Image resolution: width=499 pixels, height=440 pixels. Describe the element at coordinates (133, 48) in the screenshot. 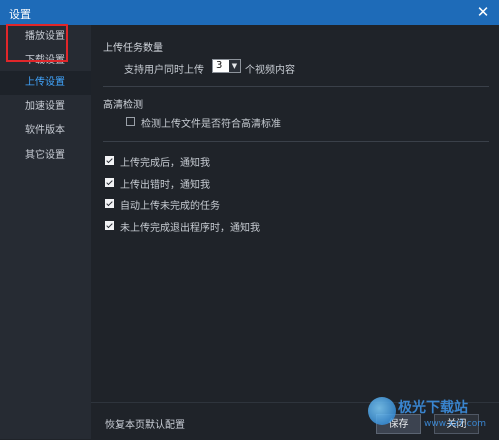

I see `upload-count-title: 上传任务数量` at that location.